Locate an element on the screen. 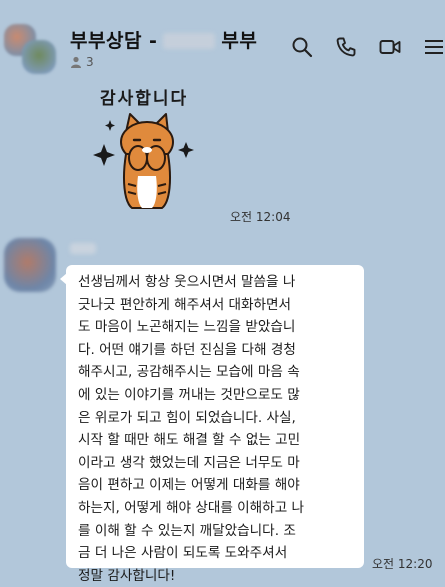  member-count: 3 is located at coordinates (82, 62).